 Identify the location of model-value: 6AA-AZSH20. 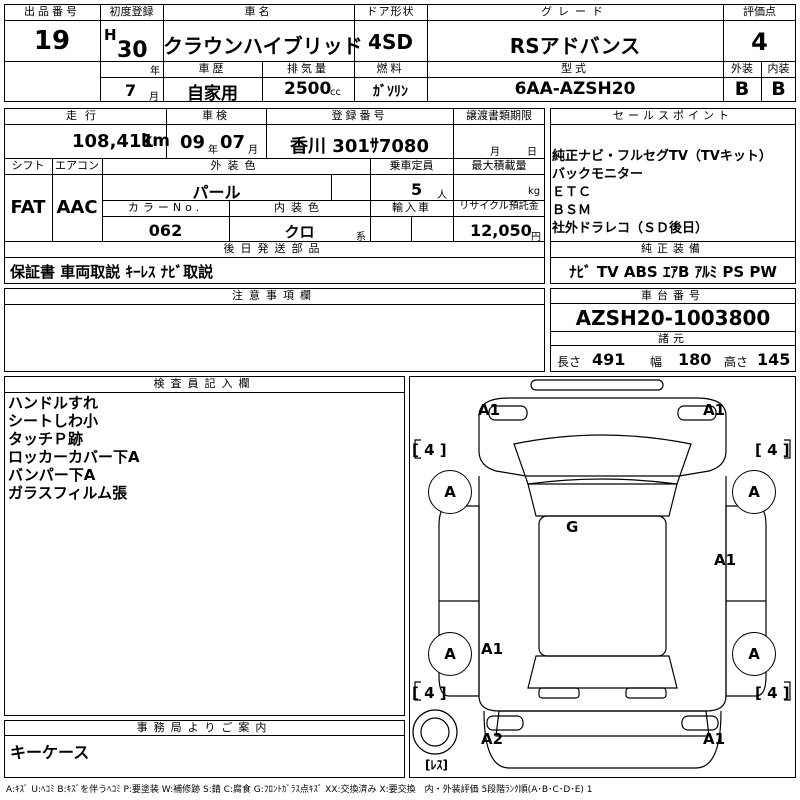
(575, 89).